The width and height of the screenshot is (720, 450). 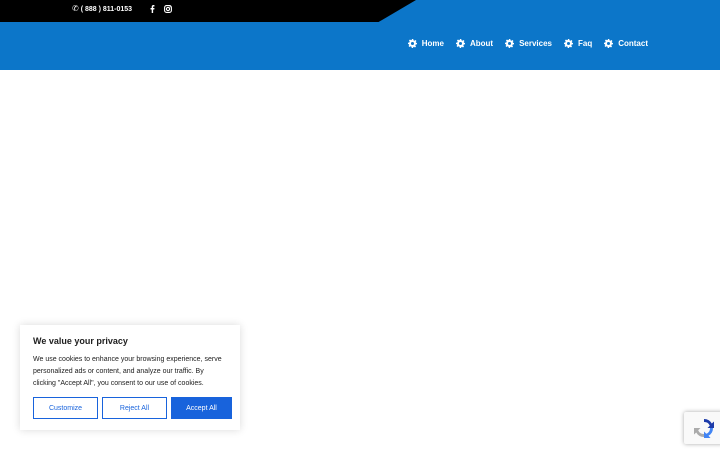 I want to click on cookie-title: We value your privacy, so click(x=80, y=341).